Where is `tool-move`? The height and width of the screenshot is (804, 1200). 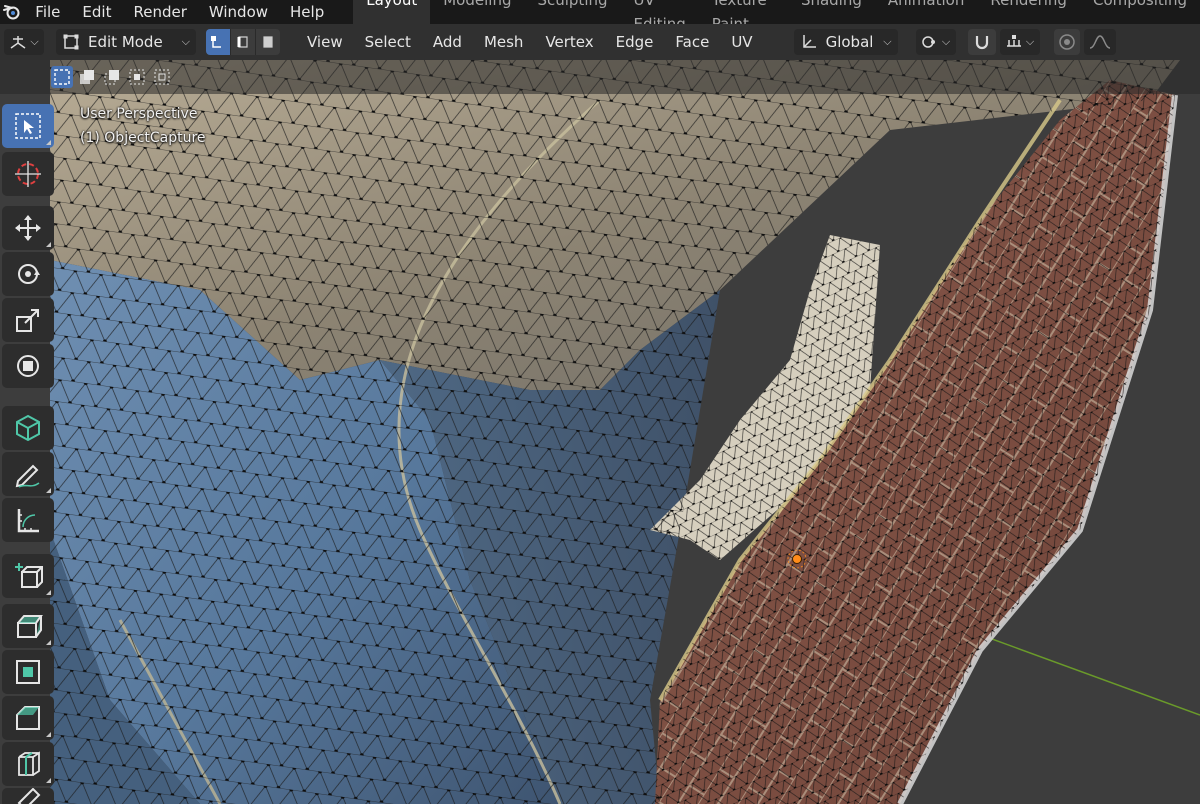
tool-move is located at coordinates (28, 228).